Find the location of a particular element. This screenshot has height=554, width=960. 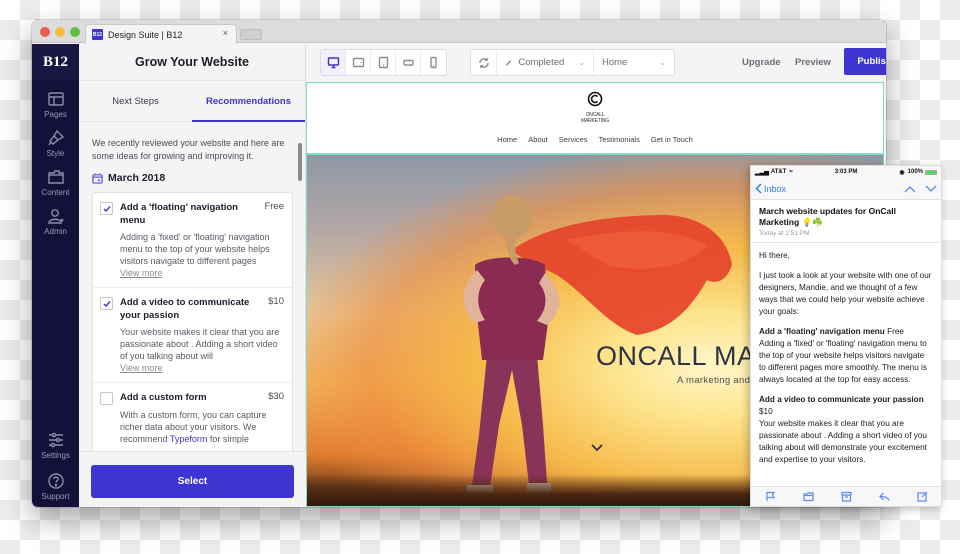

rail-item-support: Support is located at coordinates (55, 486).